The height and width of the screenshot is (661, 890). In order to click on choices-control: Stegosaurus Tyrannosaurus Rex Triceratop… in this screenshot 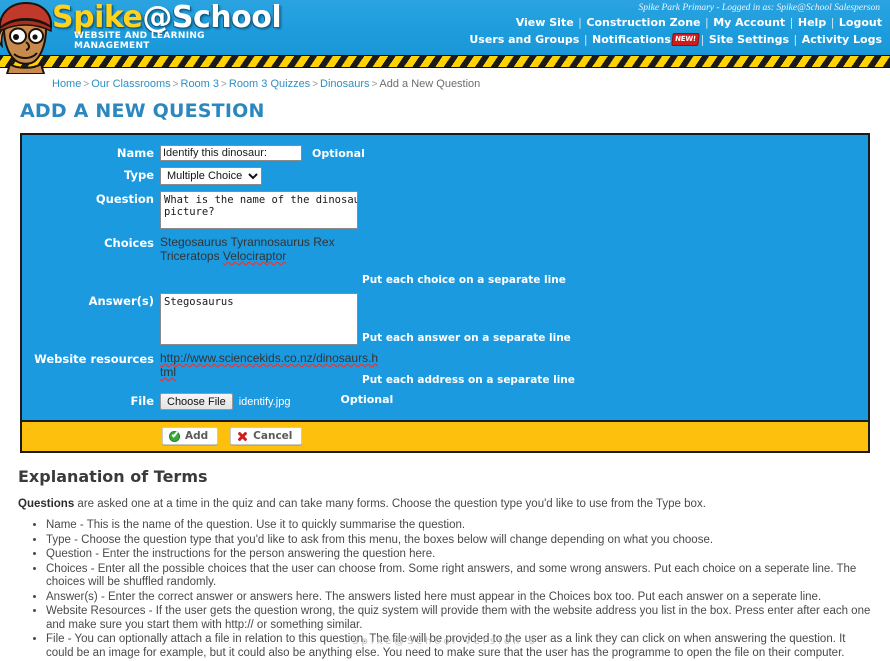, I will do `click(363, 261)`.